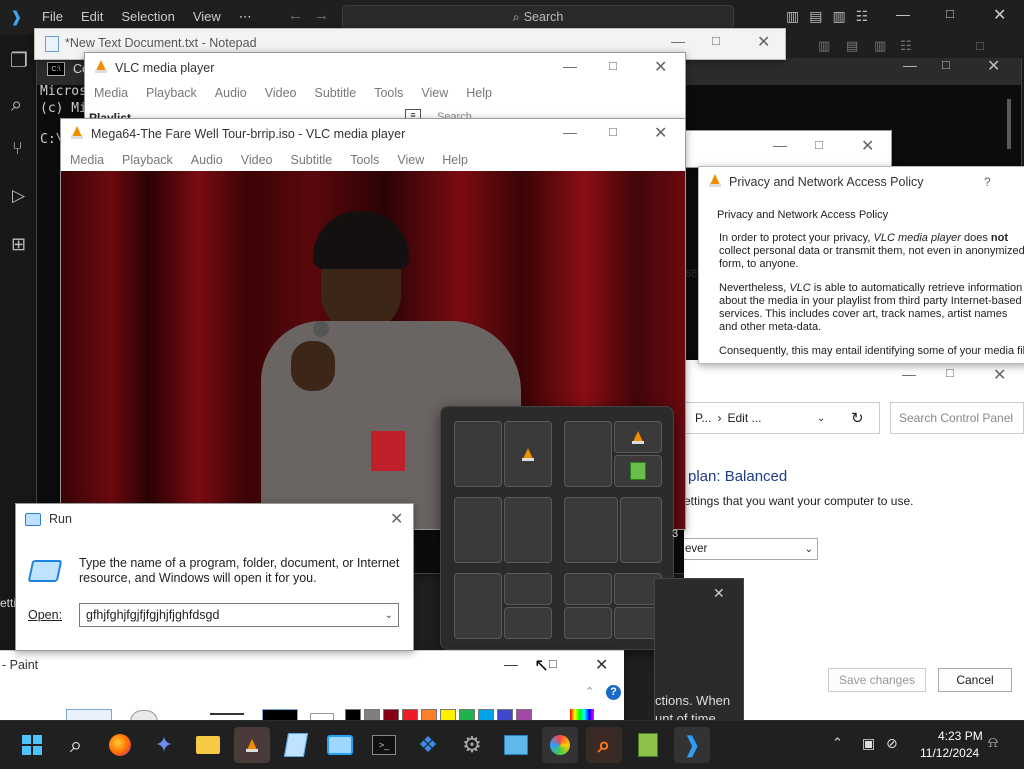 The height and width of the screenshot is (769, 1024). What do you see at coordinates (336, 93) in the screenshot?
I see `vlc-back-menu-subtitle: Subtitle` at bounding box center [336, 93].